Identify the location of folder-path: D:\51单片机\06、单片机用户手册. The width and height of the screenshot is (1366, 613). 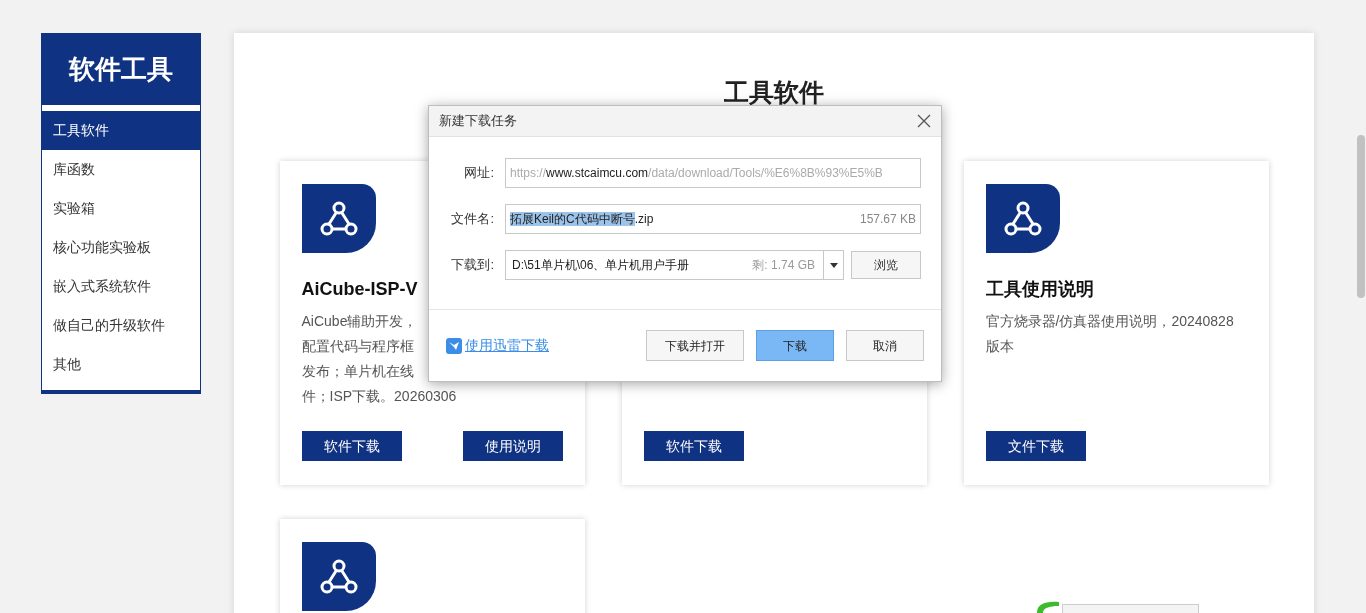
(601, 265).